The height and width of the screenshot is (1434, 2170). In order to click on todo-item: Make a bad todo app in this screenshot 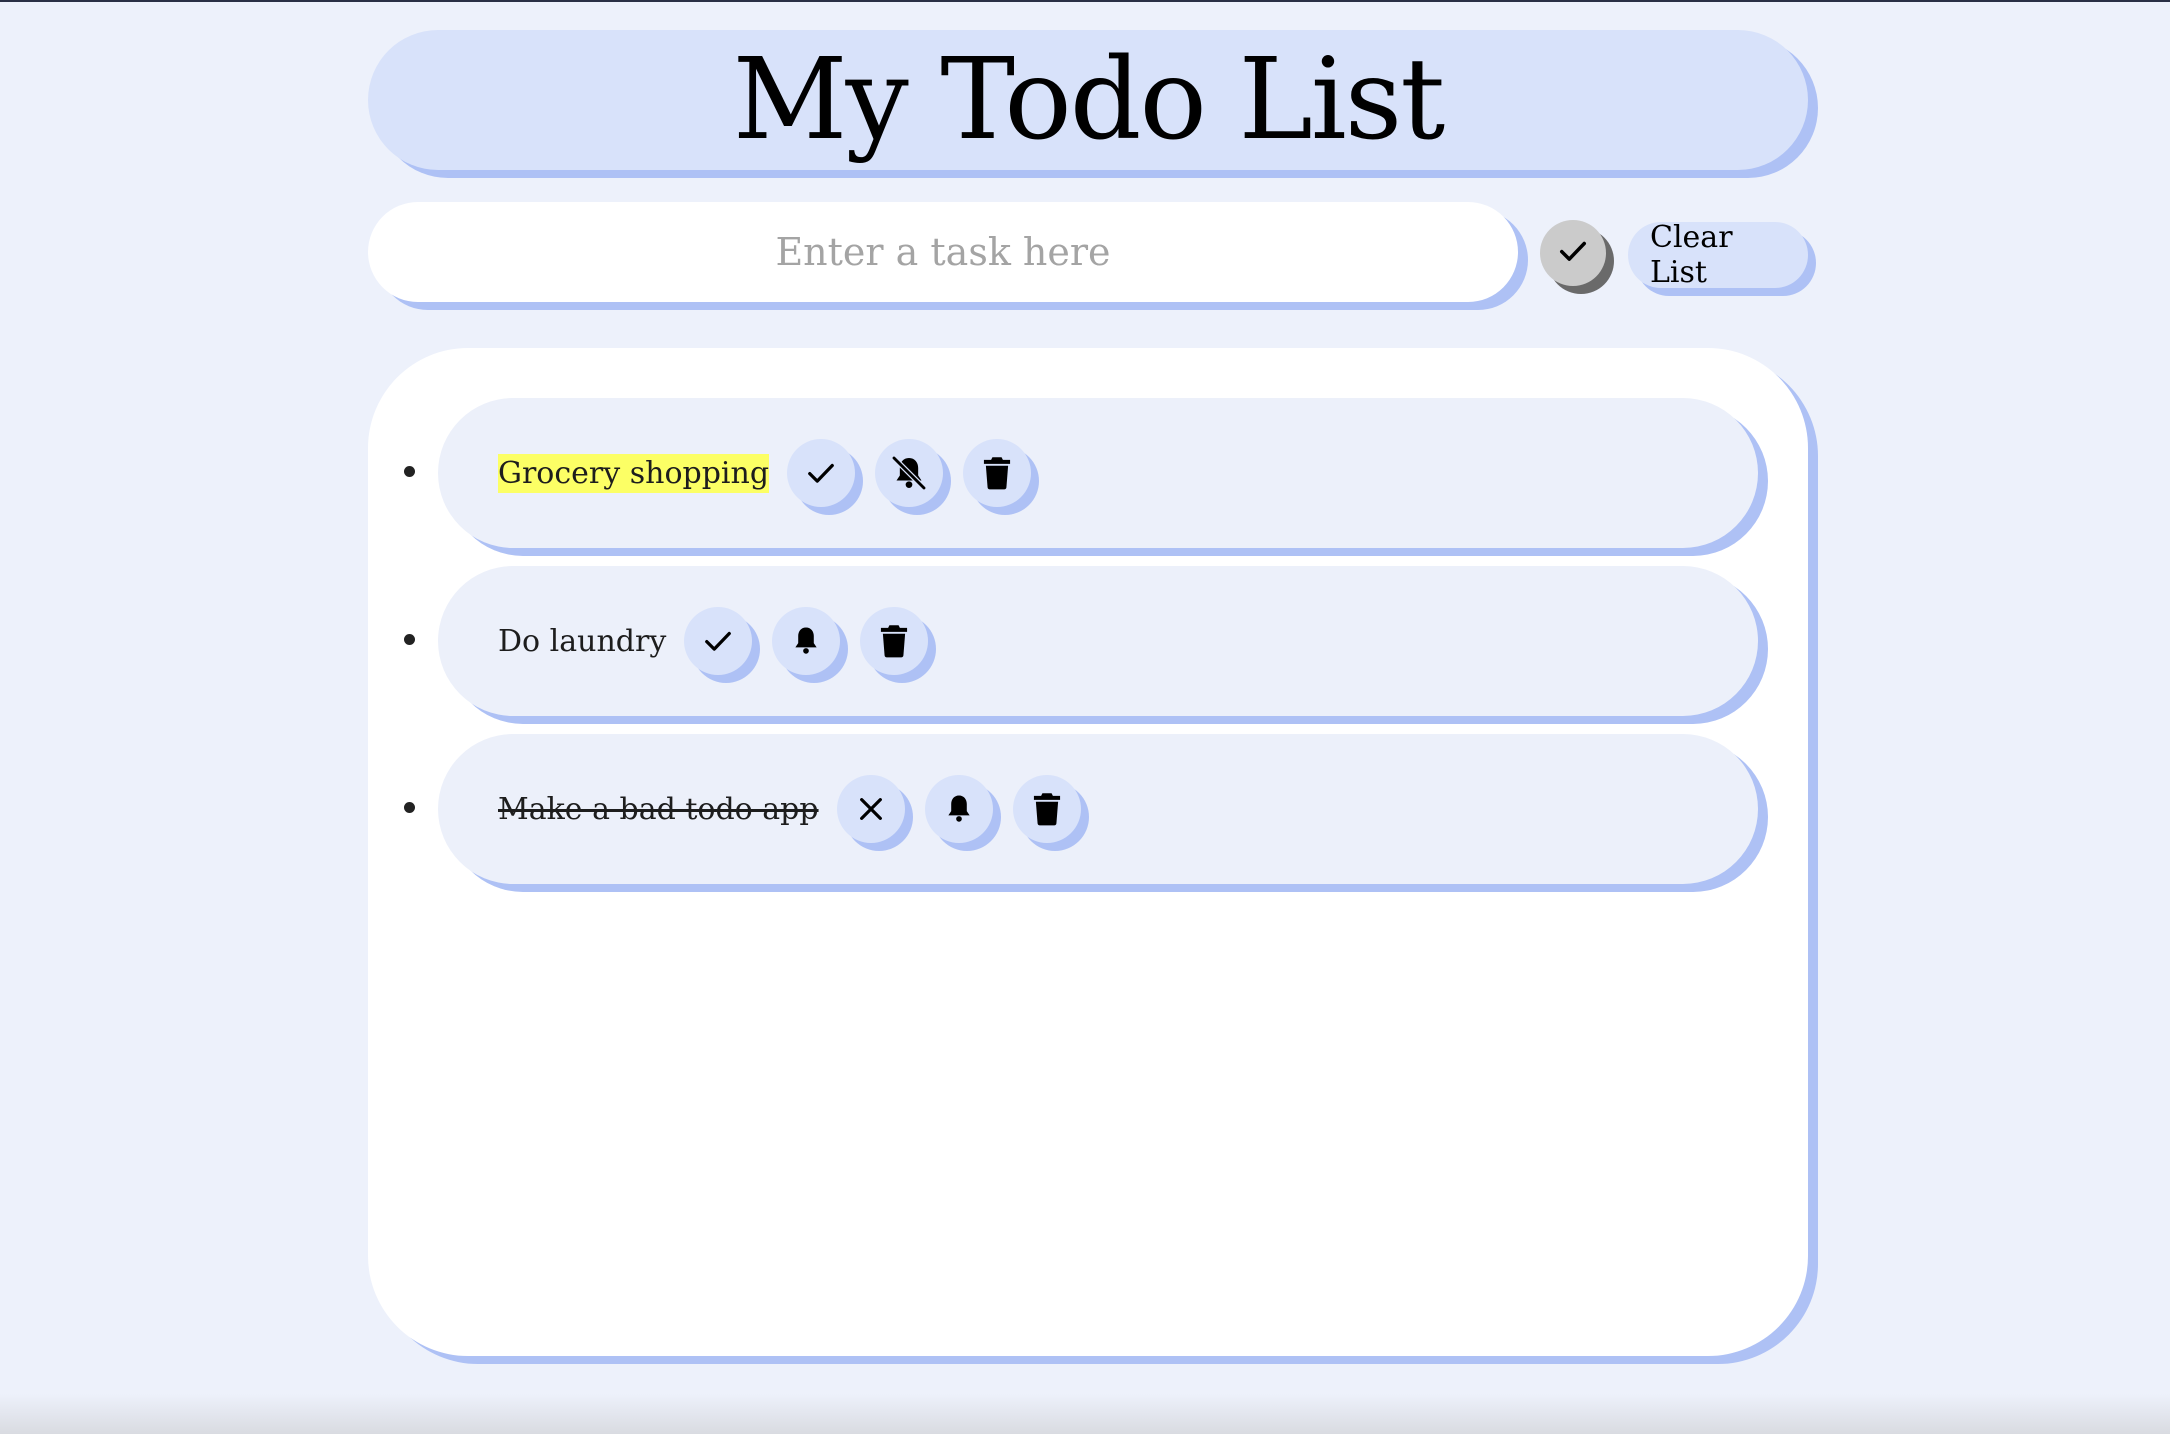, I will do `click(1088, 809)`.